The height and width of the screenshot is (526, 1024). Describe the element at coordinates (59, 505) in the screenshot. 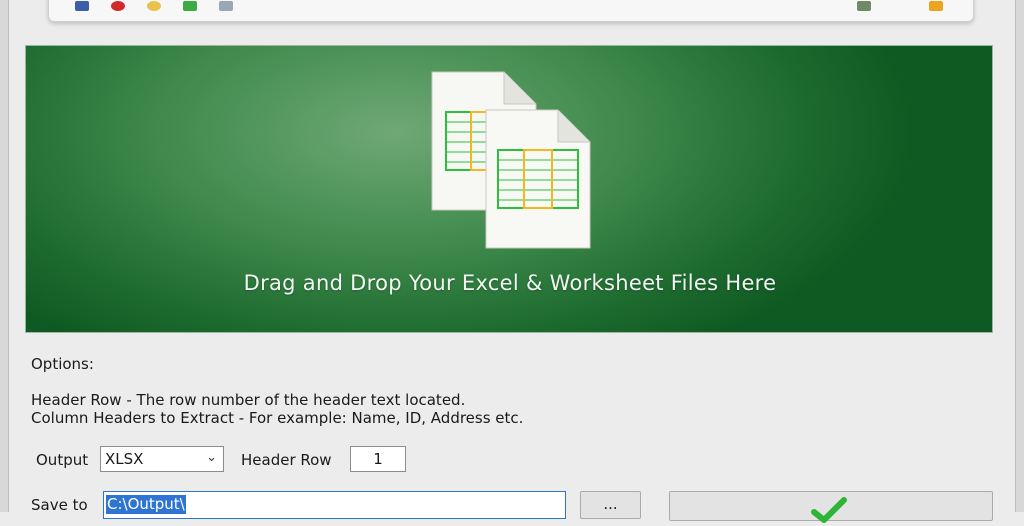

I see `save-to-label: Save to` at that location.